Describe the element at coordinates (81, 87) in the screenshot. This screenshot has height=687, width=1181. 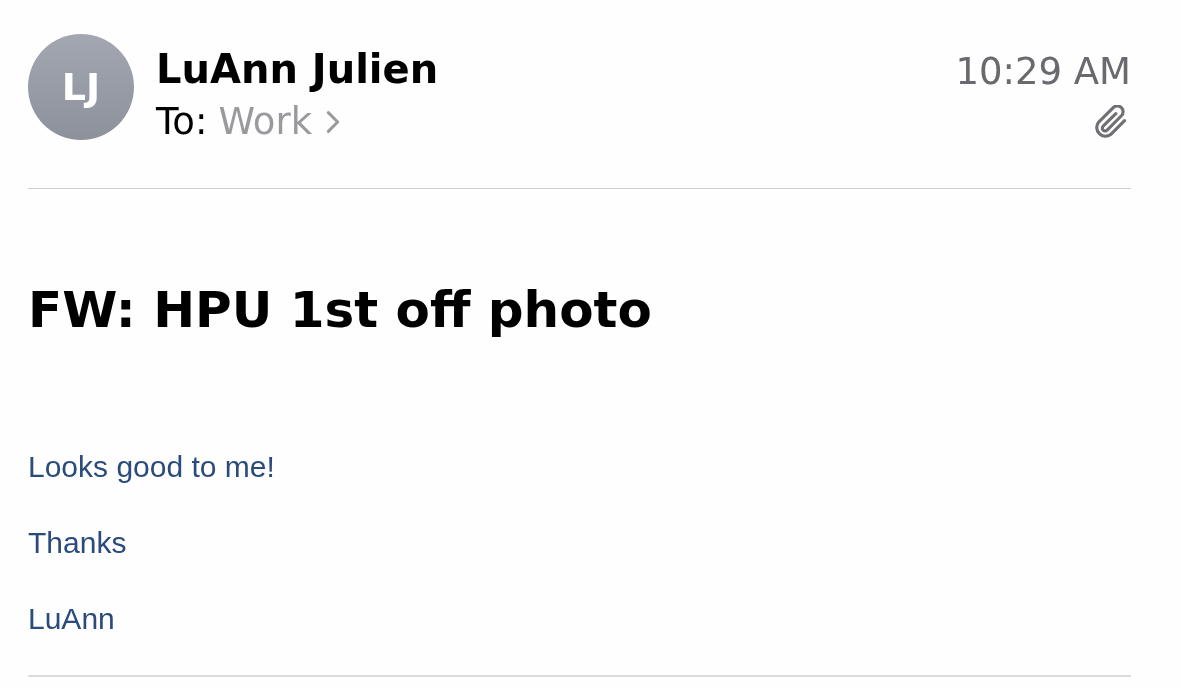
I see `avatar-initials: LJ` at that location.